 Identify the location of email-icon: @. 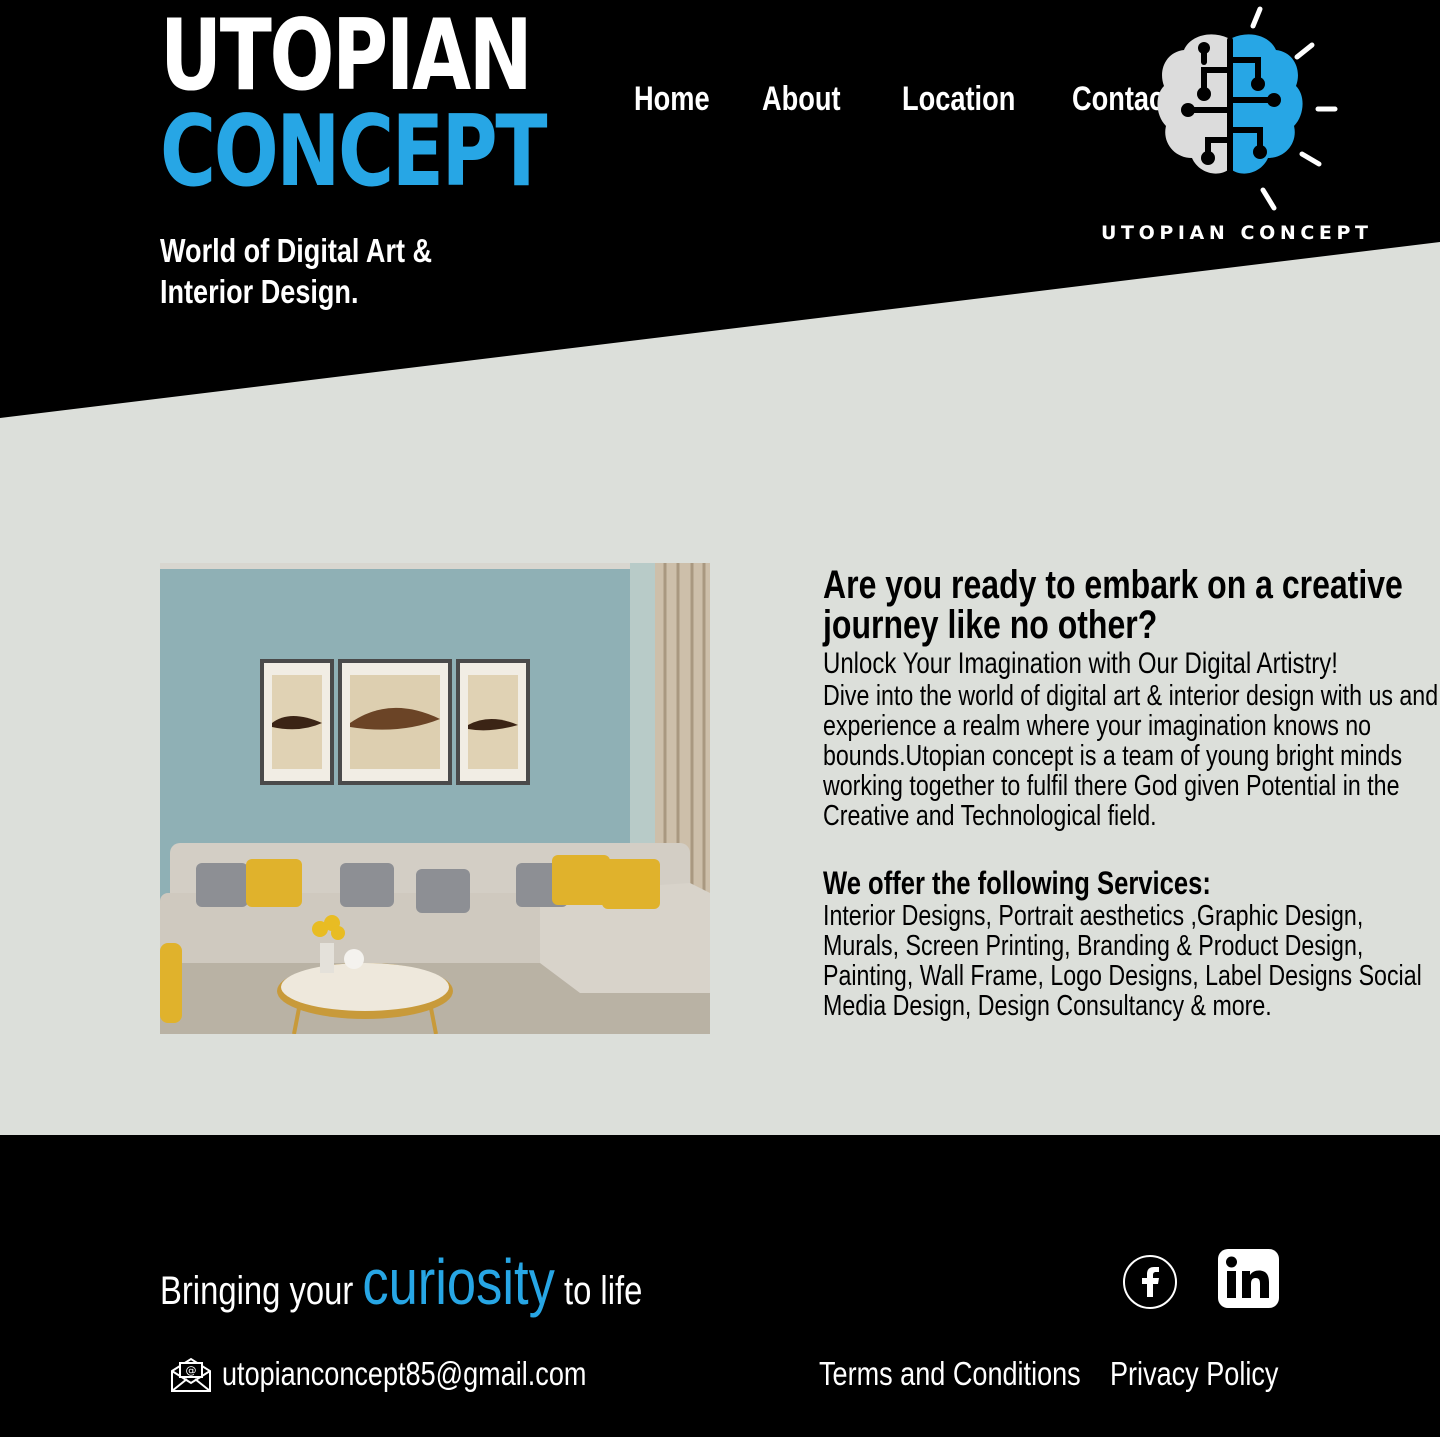
(191, 1374).